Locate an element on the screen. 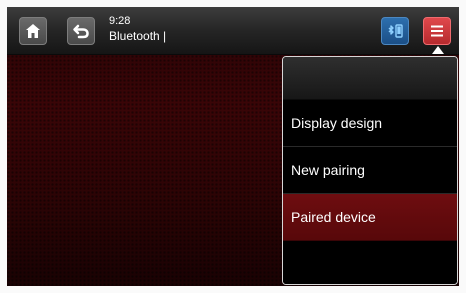 This screenshot has height=293, width=466. source-label: Bluetooth | is located at coordinates (138, 36).